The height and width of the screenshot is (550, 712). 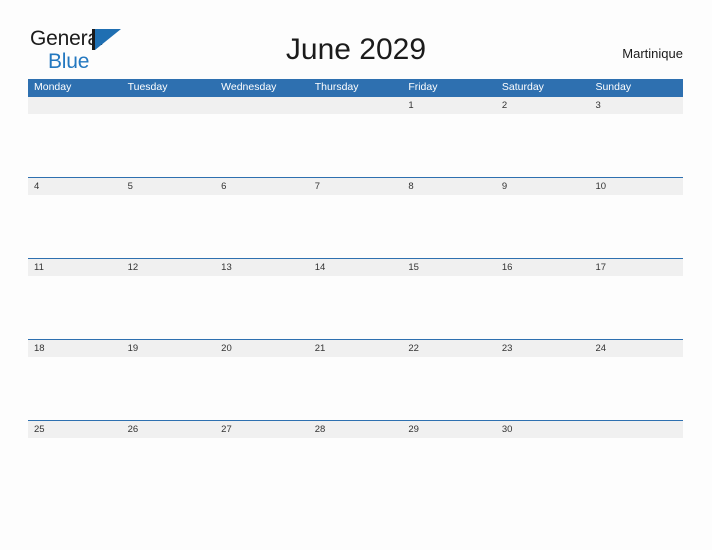 I want to click on day-number-cell: 26, so click(x=169, y=429).